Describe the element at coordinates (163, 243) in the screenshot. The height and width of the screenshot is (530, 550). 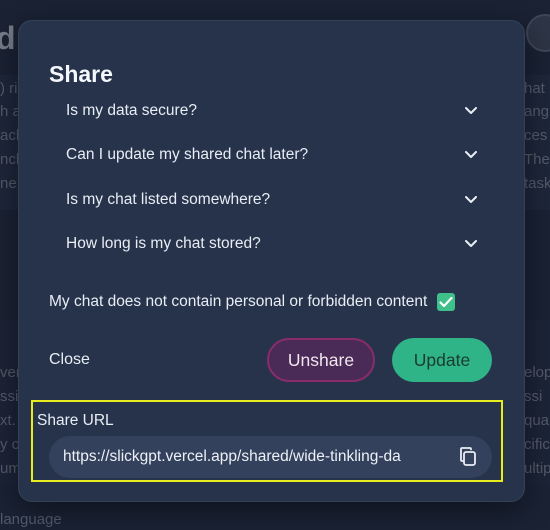
I see `faq-label: How long is my chat stored?` at that location.